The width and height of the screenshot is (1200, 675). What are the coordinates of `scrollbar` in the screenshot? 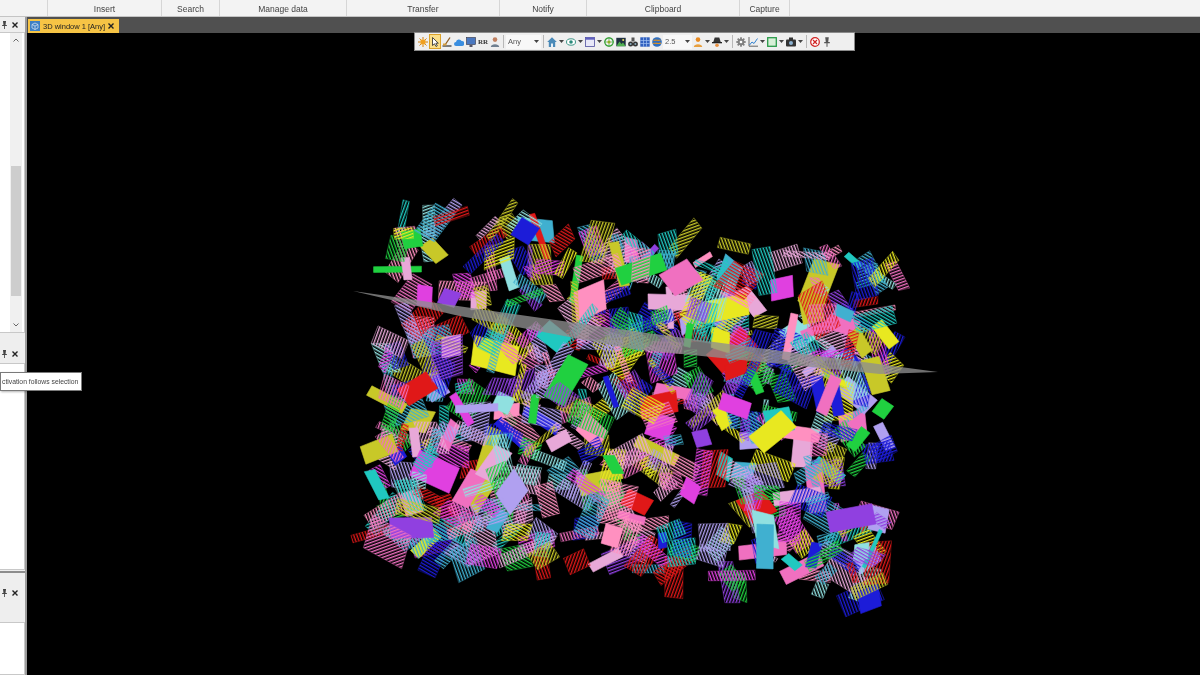 It's located at (16, 182).